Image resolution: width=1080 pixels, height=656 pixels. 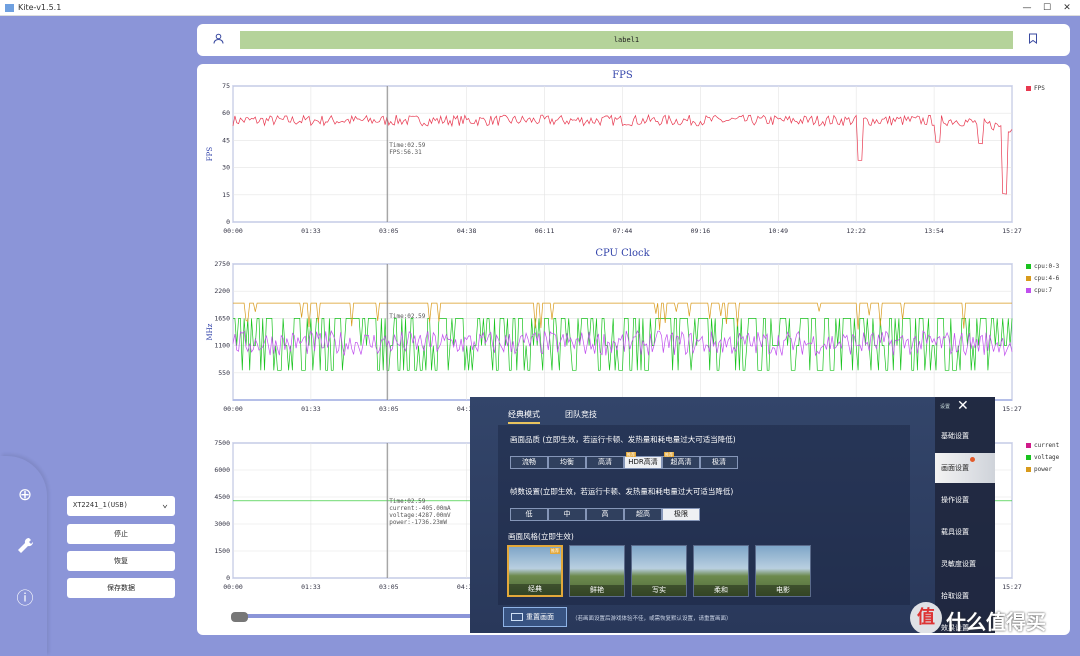 What do you see at coordinates (407, 316) in the screenshot?
I see `cursor-readout-1-0: Time:02.59` at bounding box center [407, 316].